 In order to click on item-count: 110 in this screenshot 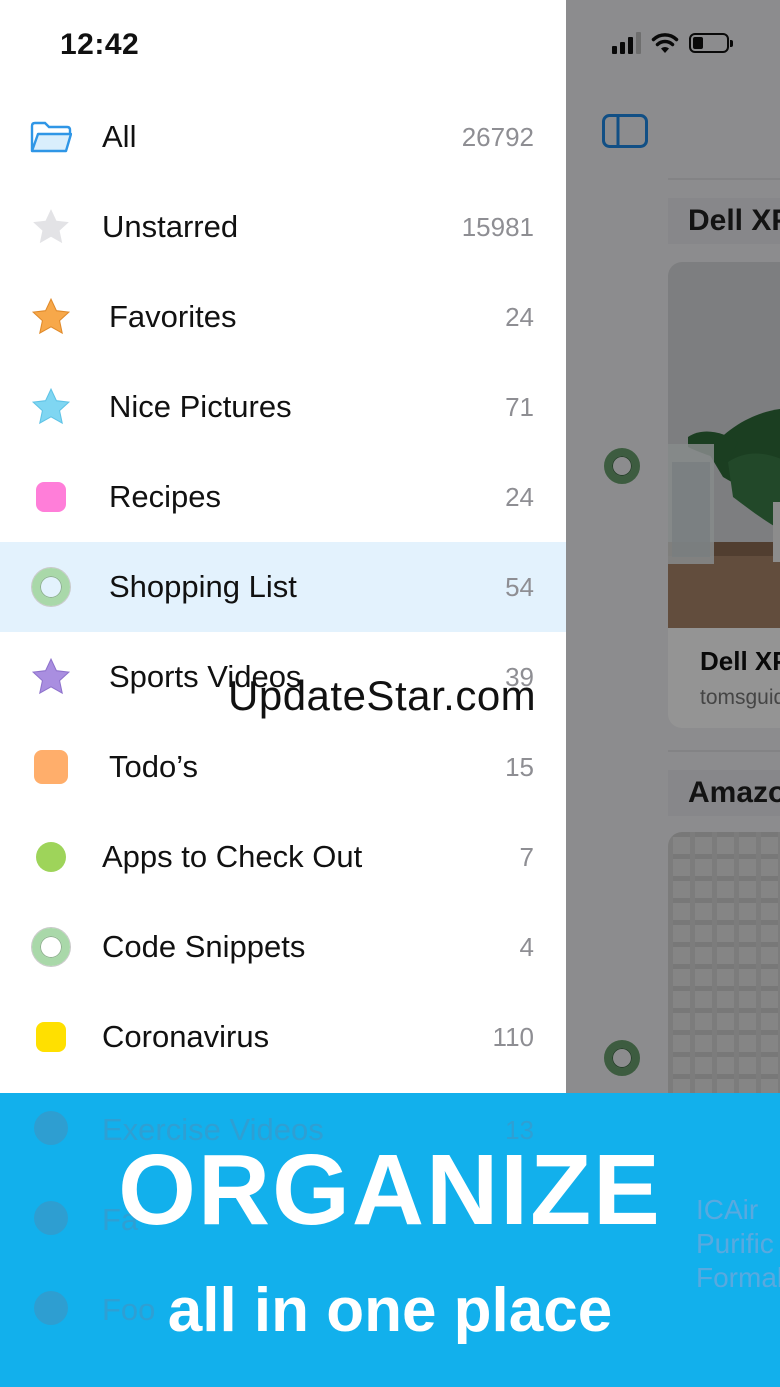, I will do `click(513, 1037)`.